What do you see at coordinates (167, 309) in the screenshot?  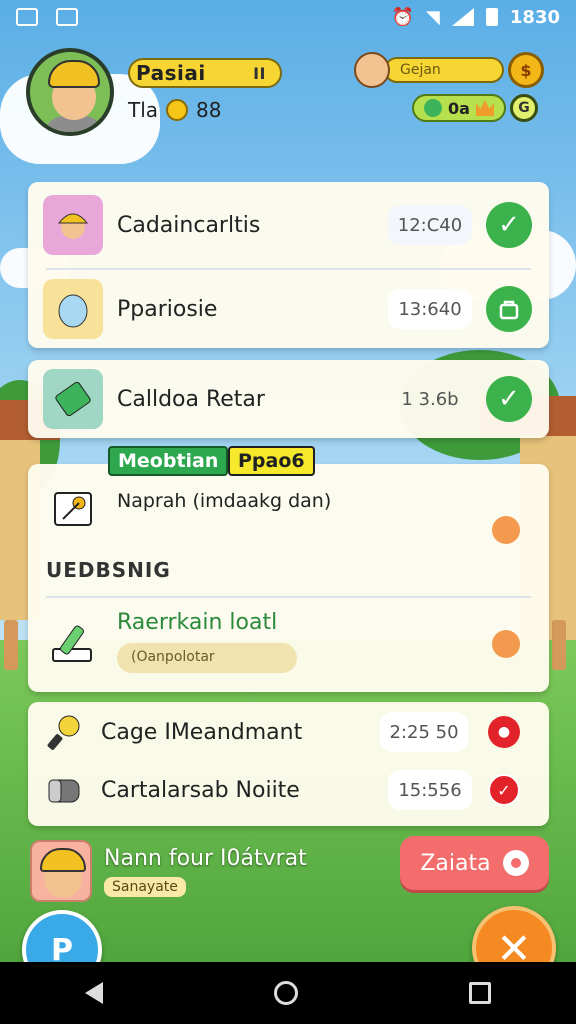 I see `task-label: Ppariosie` at bounding box center [167, 309].